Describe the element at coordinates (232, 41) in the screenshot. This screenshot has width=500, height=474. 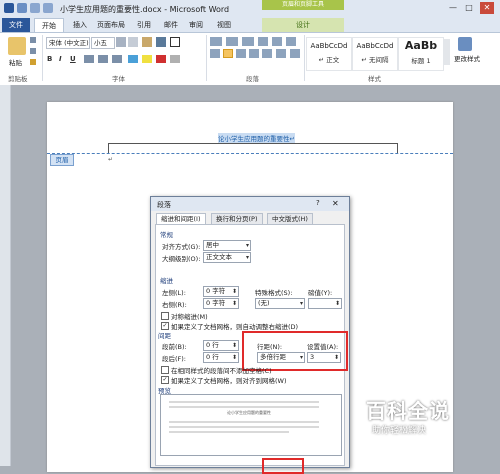
I see `numbering-icon` at that location.